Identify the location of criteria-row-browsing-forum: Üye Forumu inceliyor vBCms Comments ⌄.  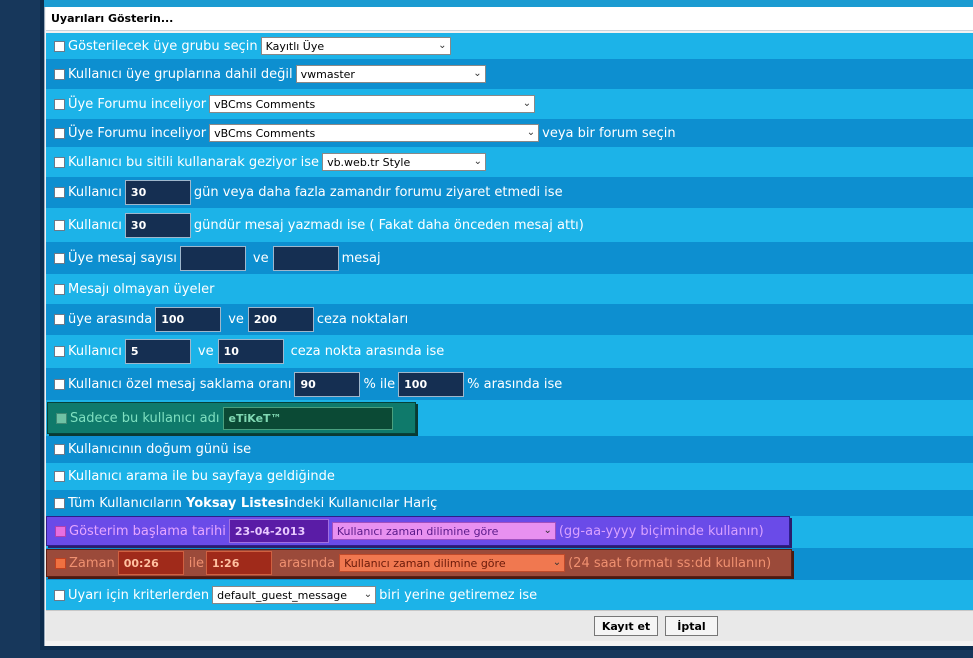
(509, 104).